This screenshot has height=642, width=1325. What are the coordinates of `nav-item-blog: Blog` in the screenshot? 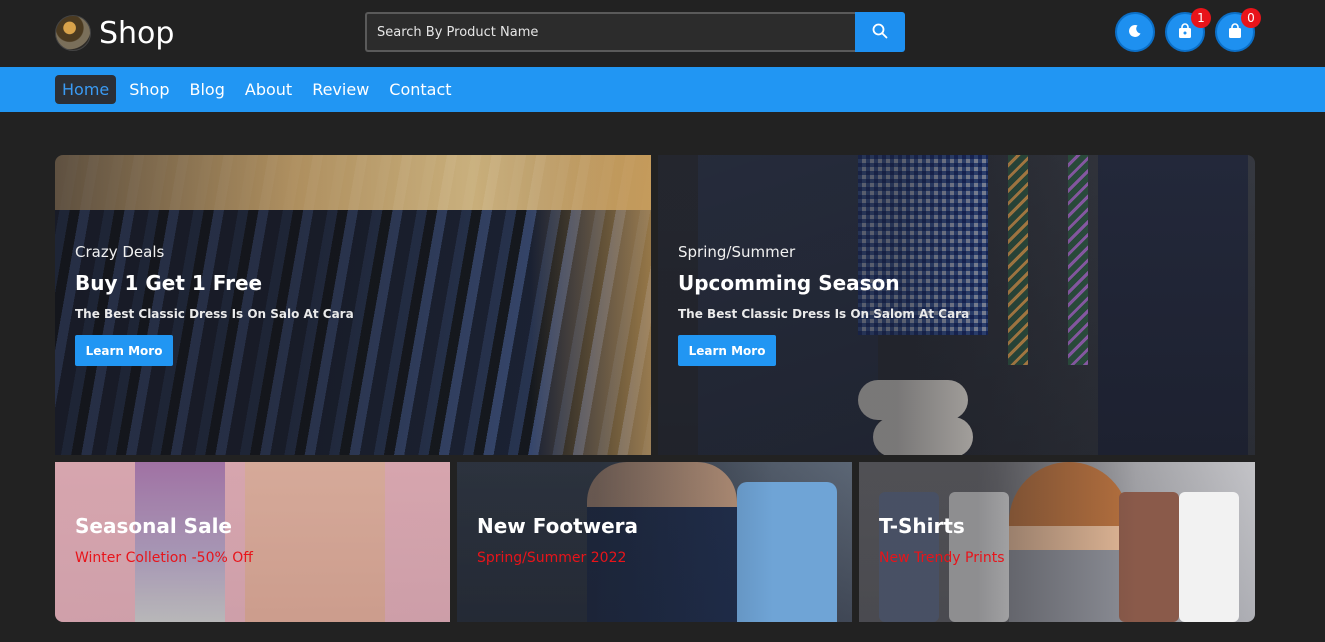 It's located at (207, 89).